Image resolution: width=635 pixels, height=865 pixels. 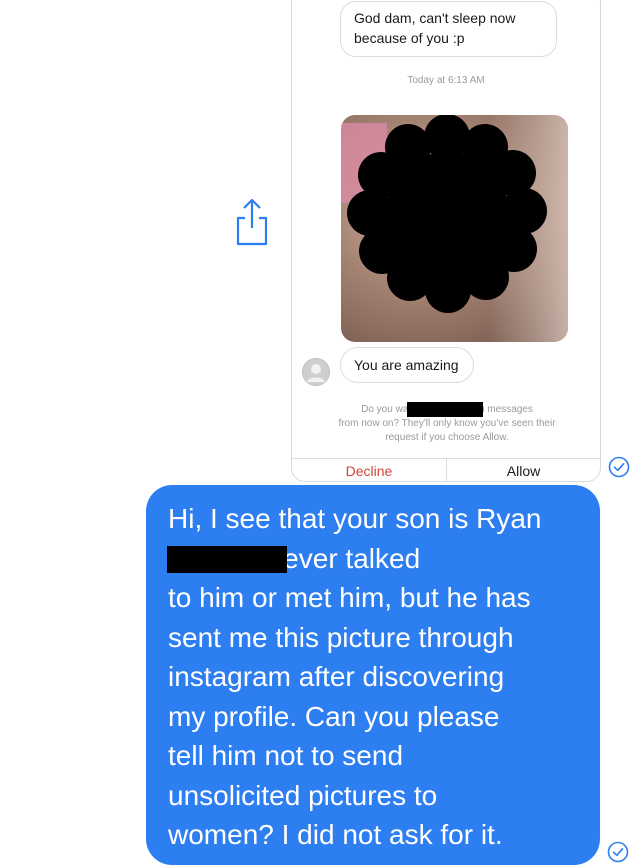 I want to click on avatar-placeholder-icon, so click(x=316, y=372).